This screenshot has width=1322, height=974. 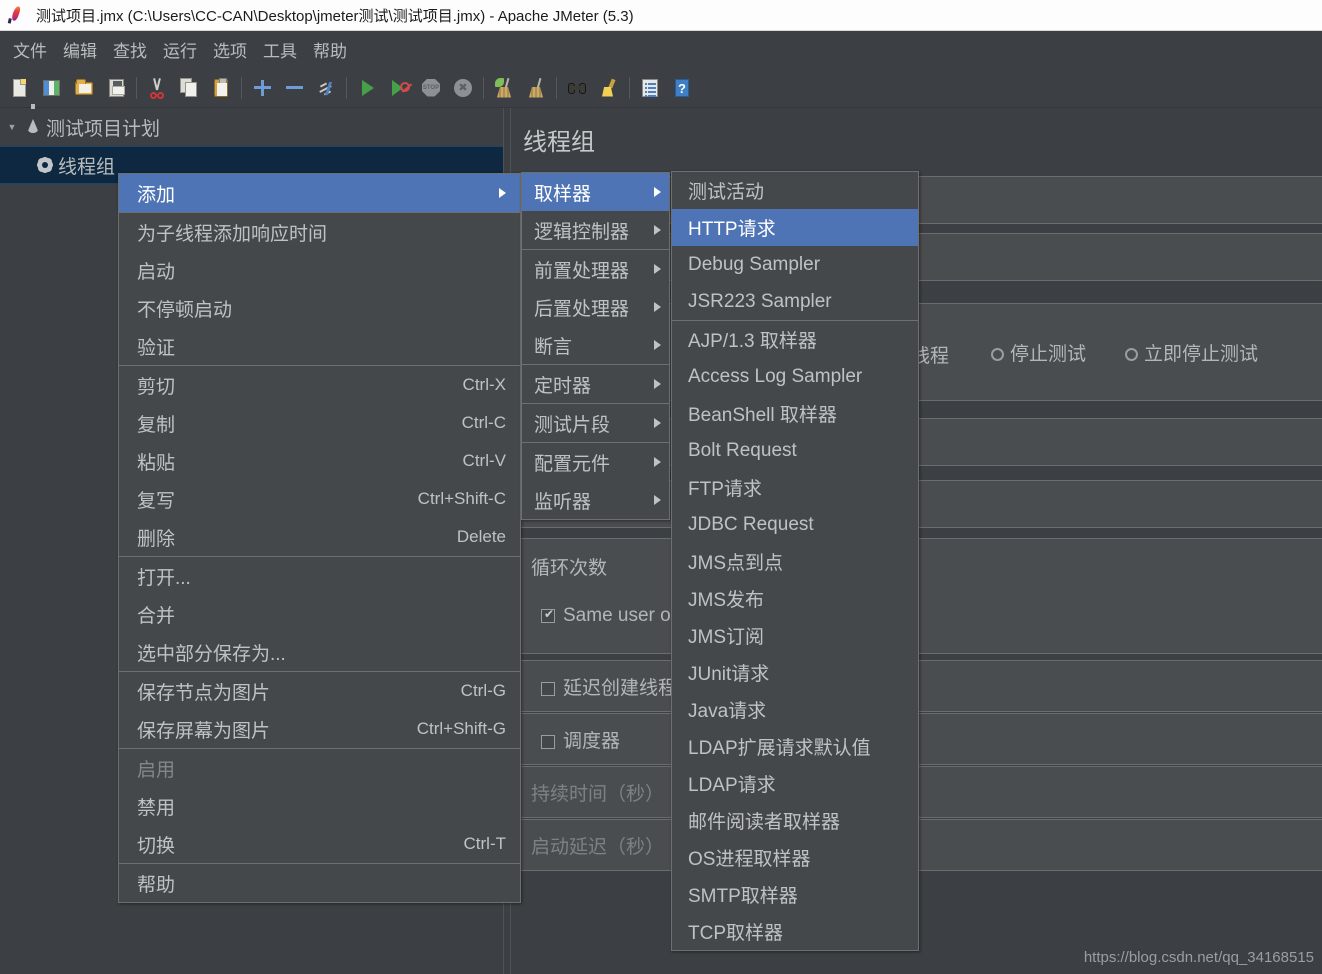 I want to click on menu-item-validate: 验证, so click(x=319, y=346).